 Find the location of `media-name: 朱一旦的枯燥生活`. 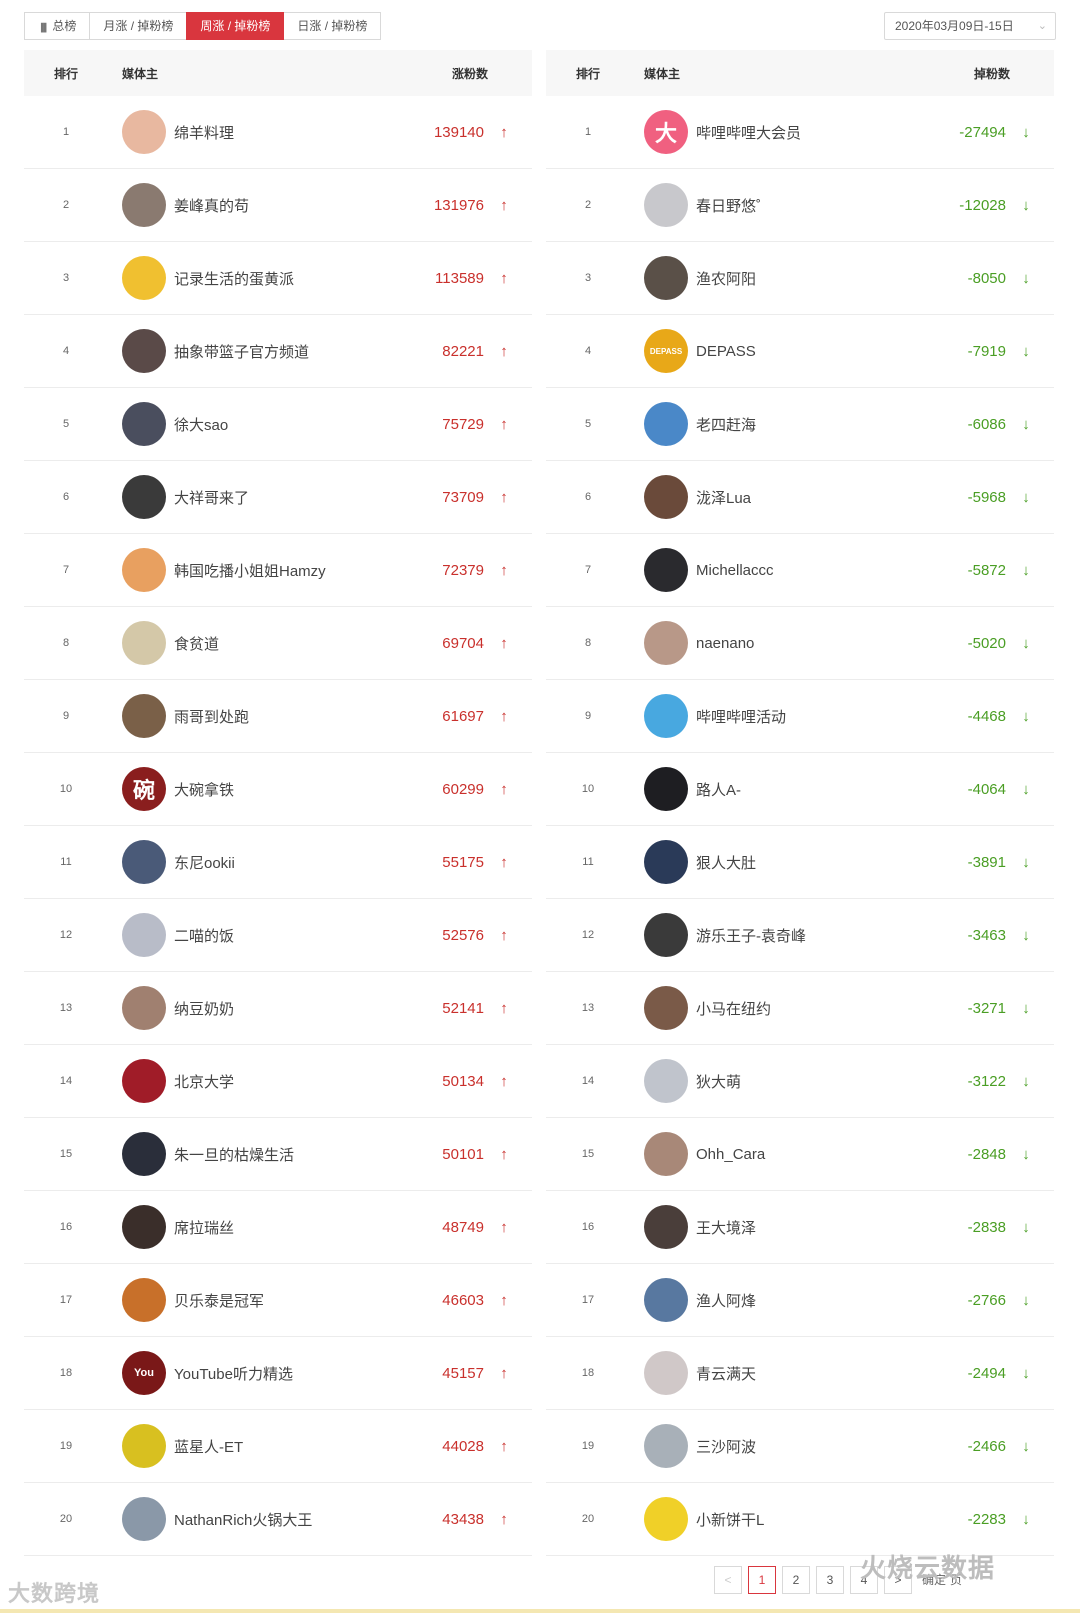

media-name: 朱一旦的枯燥生活 is located at coordinates (283, 1154).